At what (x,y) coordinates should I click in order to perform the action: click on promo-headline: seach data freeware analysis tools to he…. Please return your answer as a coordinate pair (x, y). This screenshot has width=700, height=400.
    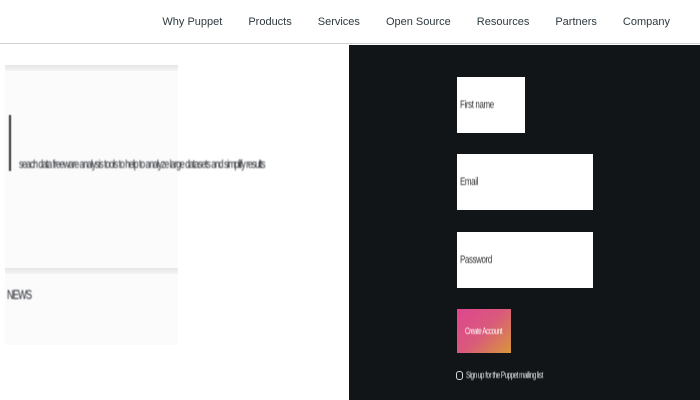
    Looking at the image, I should click on (142, 164).